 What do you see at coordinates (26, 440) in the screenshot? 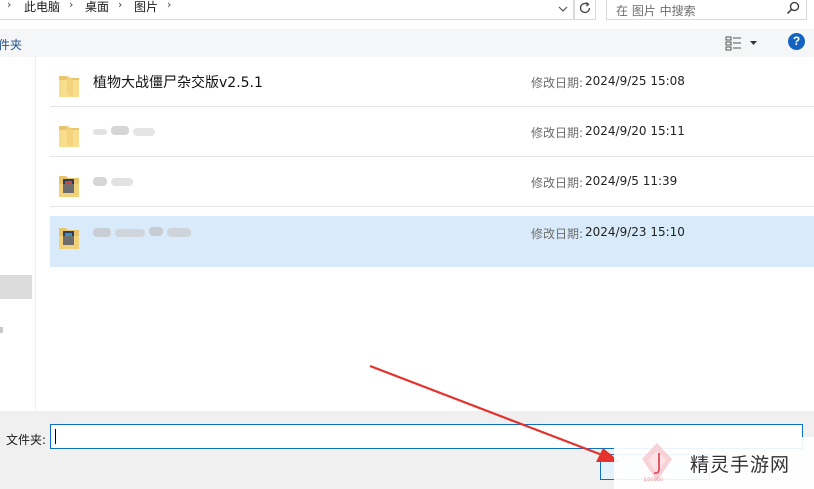
I see `folder-label: 文件夹:` at bounding box center [26, 440].